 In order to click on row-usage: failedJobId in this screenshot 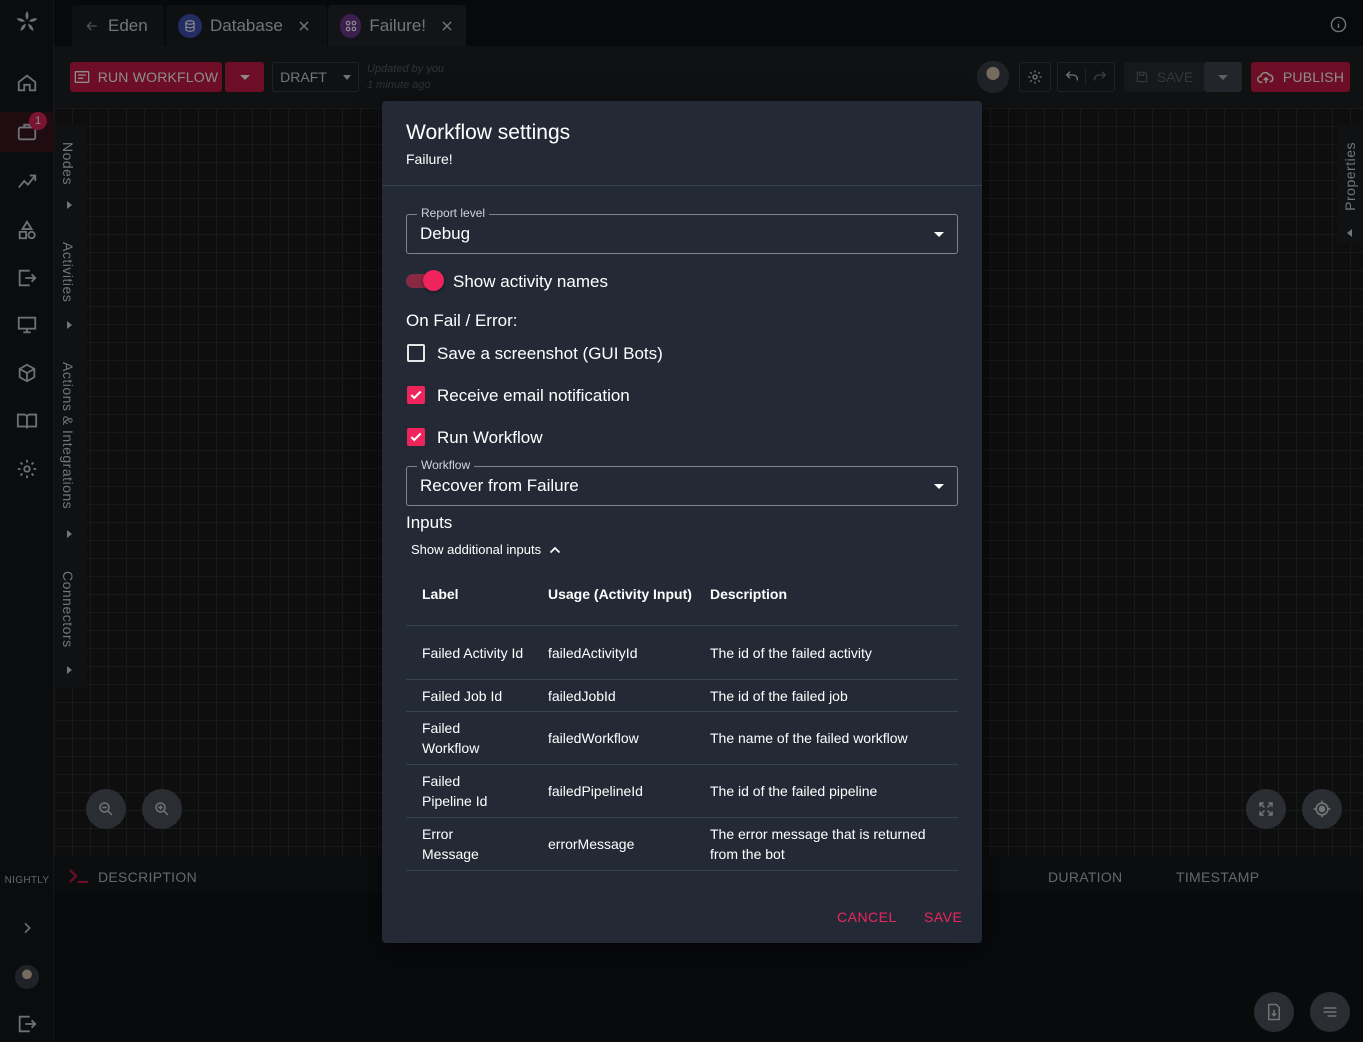, I will do `click(582, 695)`.